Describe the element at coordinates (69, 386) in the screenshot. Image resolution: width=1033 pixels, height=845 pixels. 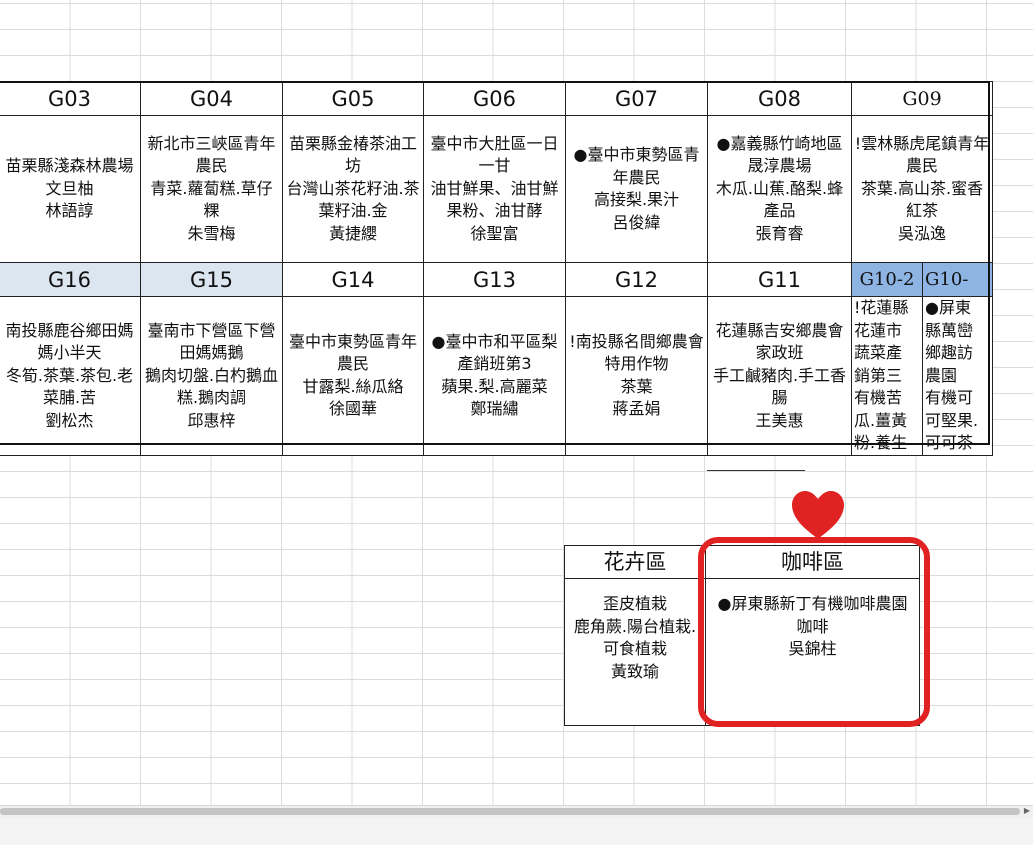
I see `booth-products: 冬筍.茶葉.茶包.老菜脯.苦` at that location.